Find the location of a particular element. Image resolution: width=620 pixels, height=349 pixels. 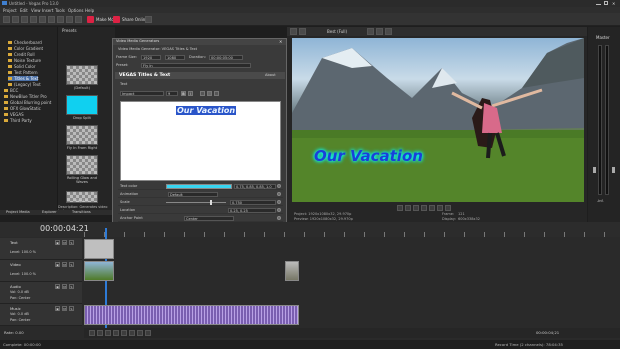

duration-field: 00:00:05:00 is located at coordinates (226, 57).